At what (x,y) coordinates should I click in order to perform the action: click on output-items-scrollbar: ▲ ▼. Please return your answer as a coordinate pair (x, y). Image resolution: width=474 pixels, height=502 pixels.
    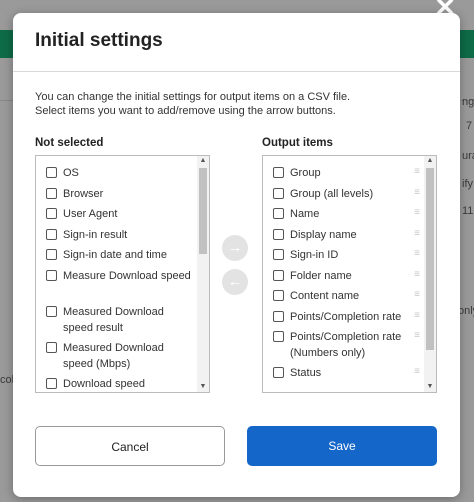
    Looking at the image, I should click on (430, 274).